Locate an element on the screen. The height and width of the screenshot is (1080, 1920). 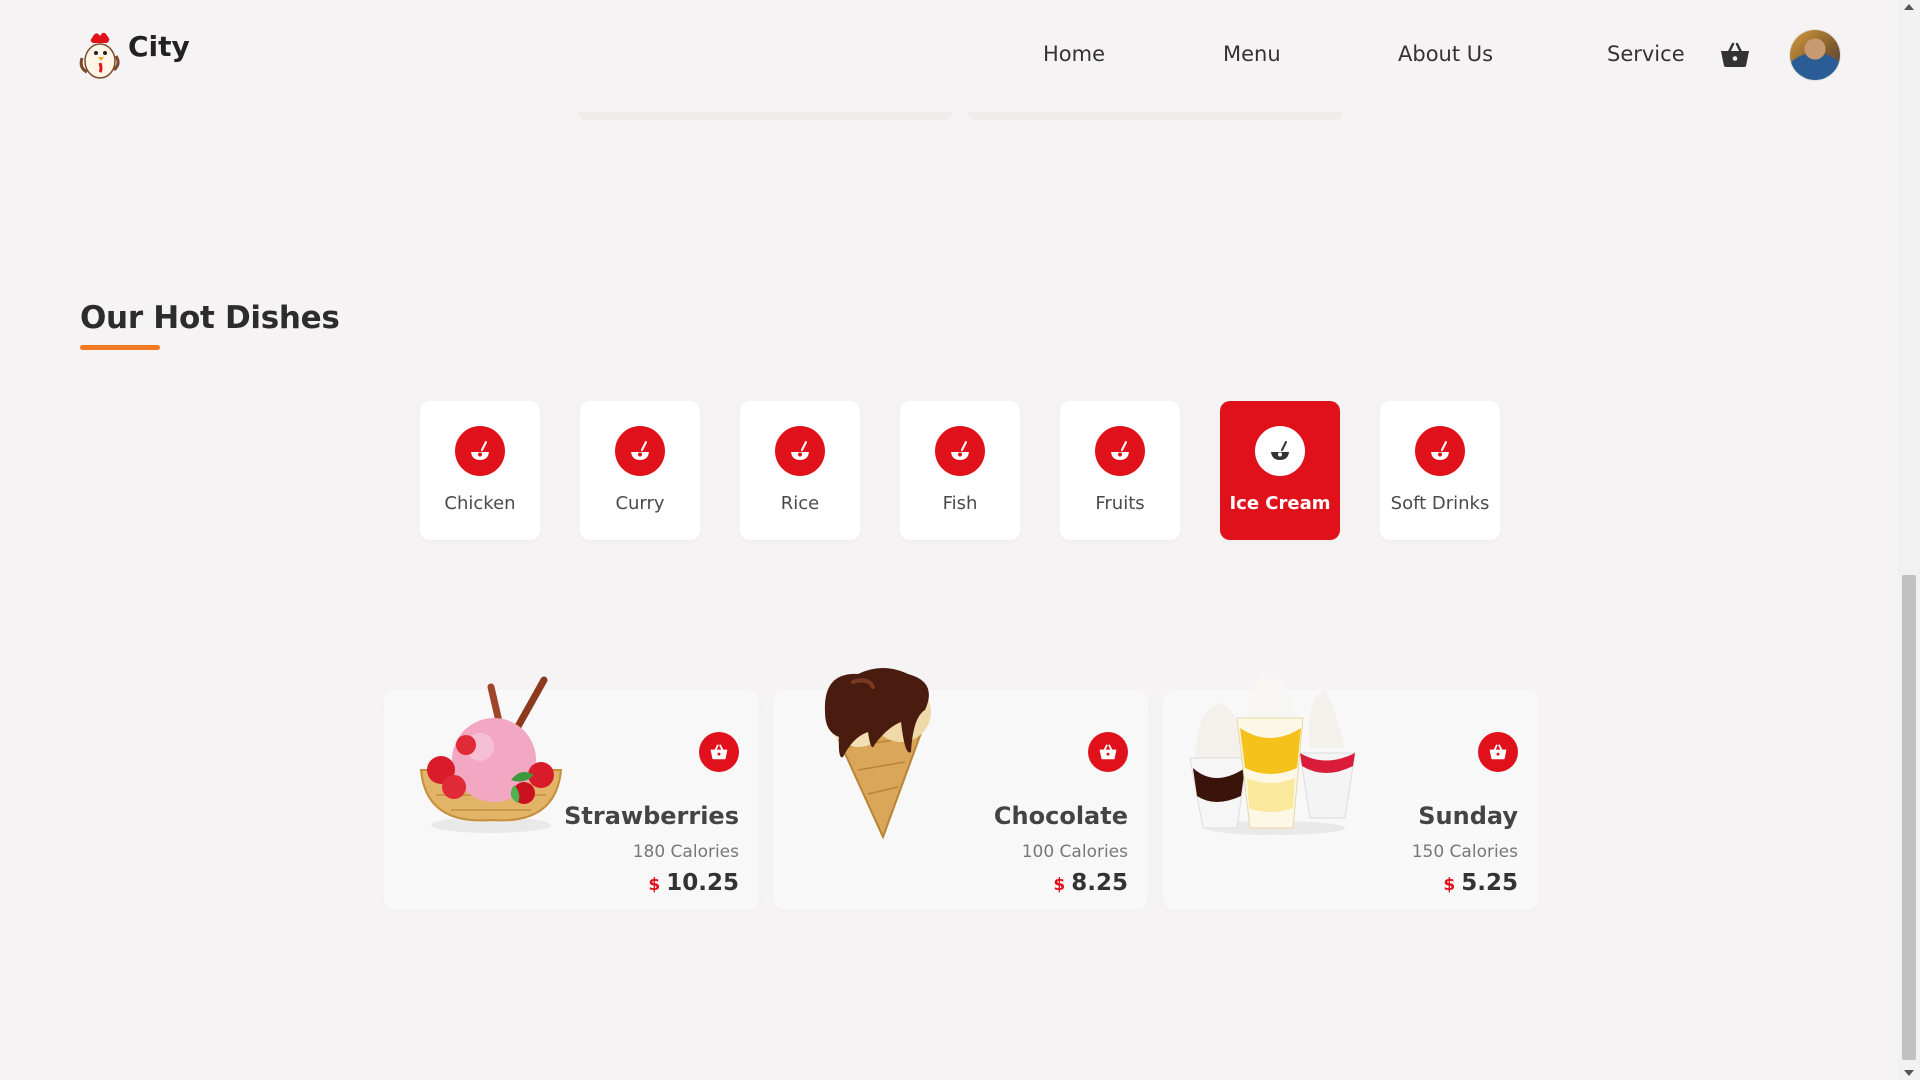
sundae-cups-image is located at coordinates (1272, 753).